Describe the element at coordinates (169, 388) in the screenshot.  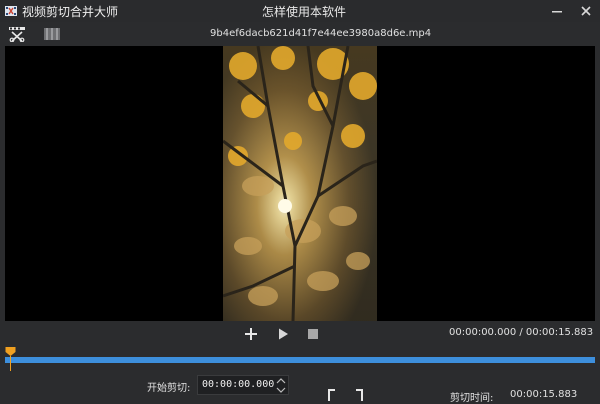
I see `start-cut-label: 开始剪切:` at that location.